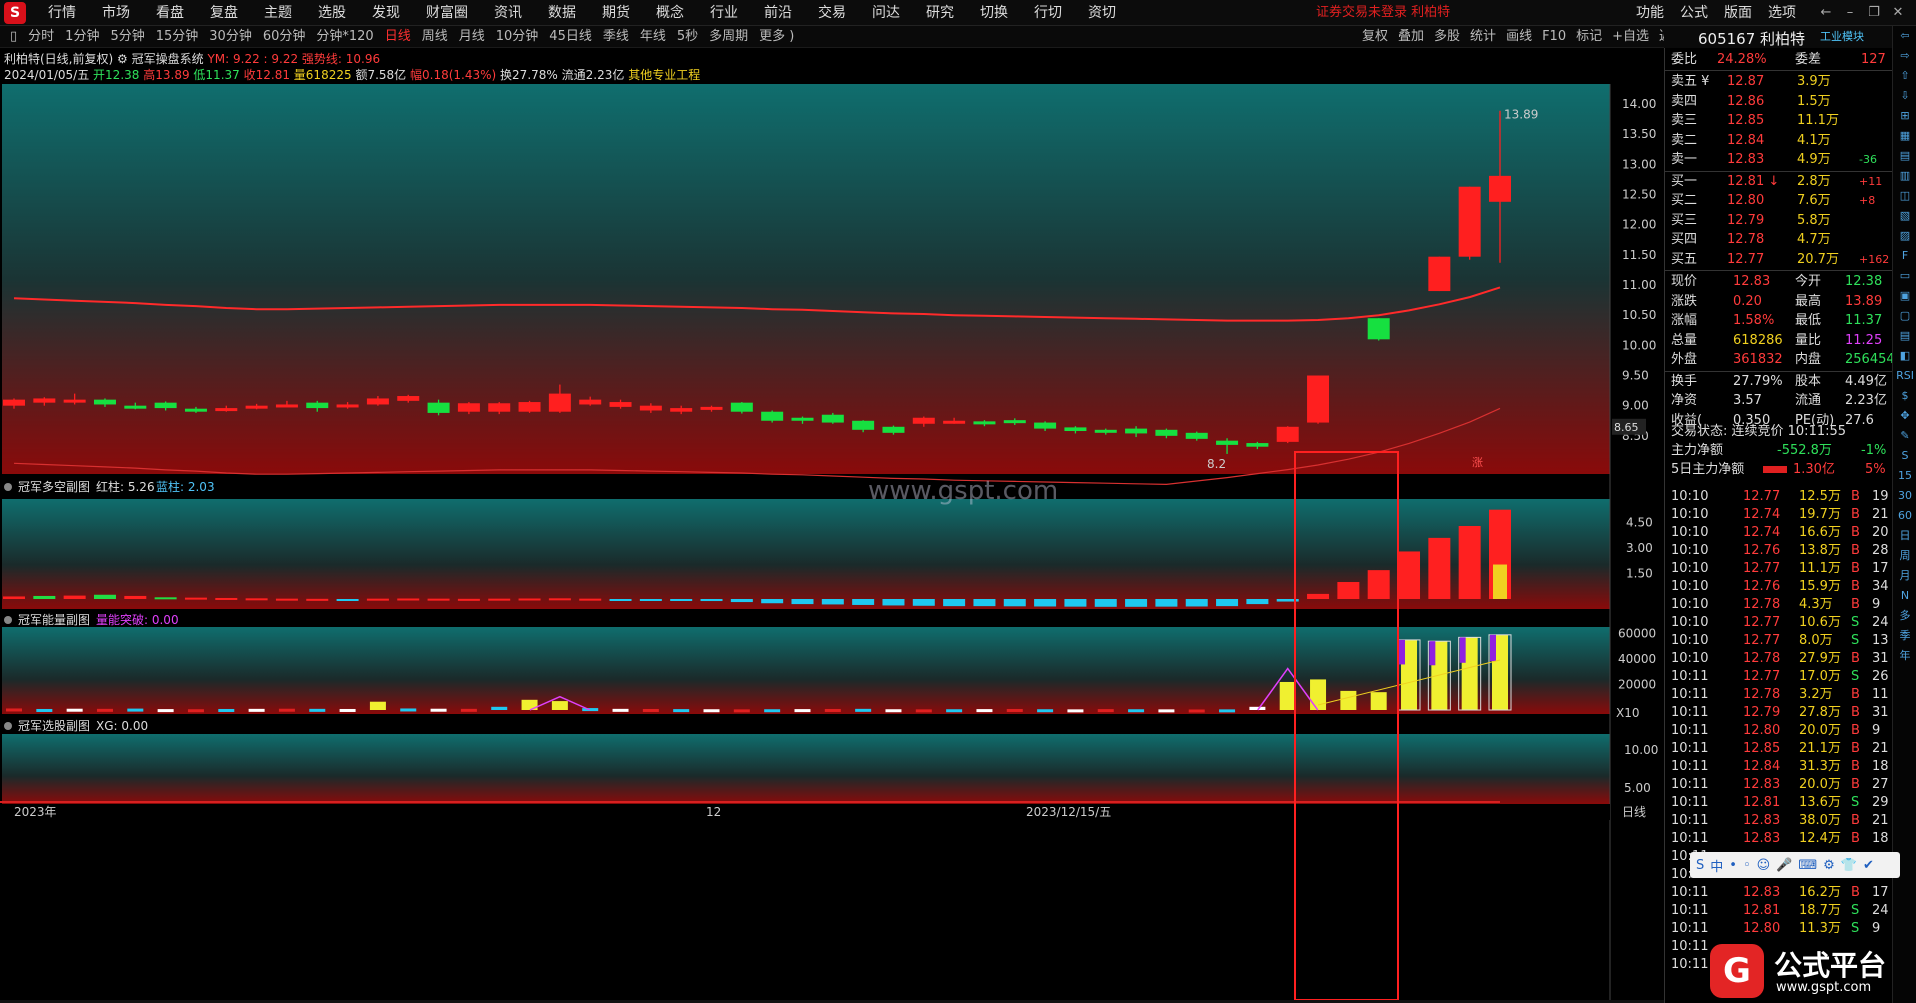  Describe the element at coordinates (1904, 476) in the screenshot. I see `side-tool-icon: 15` at that location.